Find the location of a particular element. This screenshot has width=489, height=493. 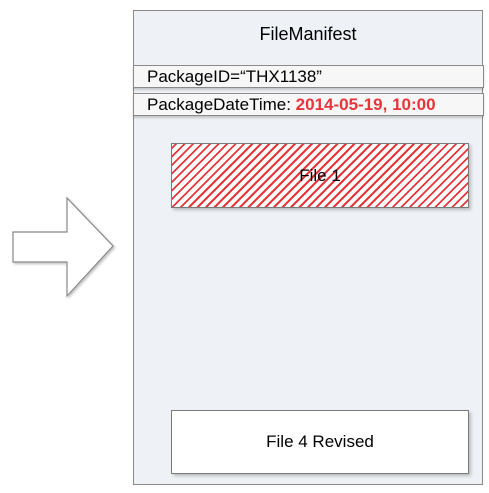

file-4-revised-label: File 4 Revised is located at coordinates (320, 441).